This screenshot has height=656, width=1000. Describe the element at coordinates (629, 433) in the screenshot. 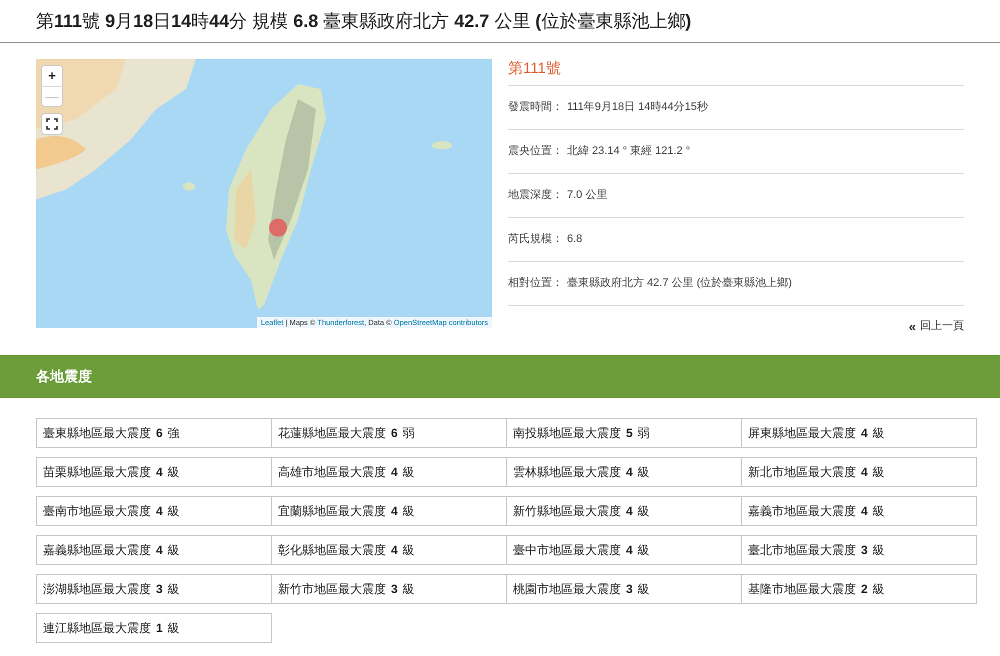

I see `intensity-value: 5` at that location.